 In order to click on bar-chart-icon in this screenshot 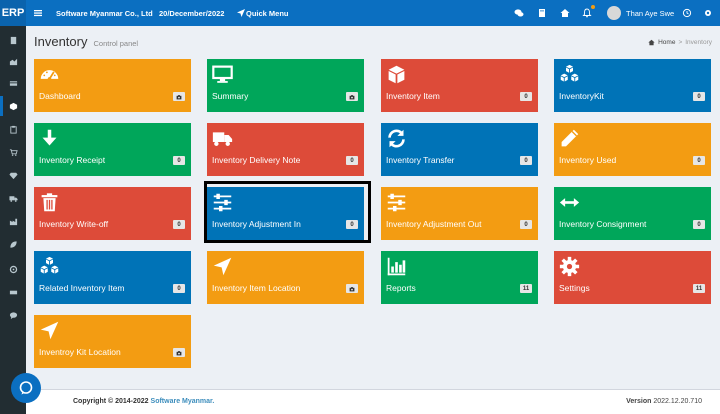, I will do `click(396, 266)`.